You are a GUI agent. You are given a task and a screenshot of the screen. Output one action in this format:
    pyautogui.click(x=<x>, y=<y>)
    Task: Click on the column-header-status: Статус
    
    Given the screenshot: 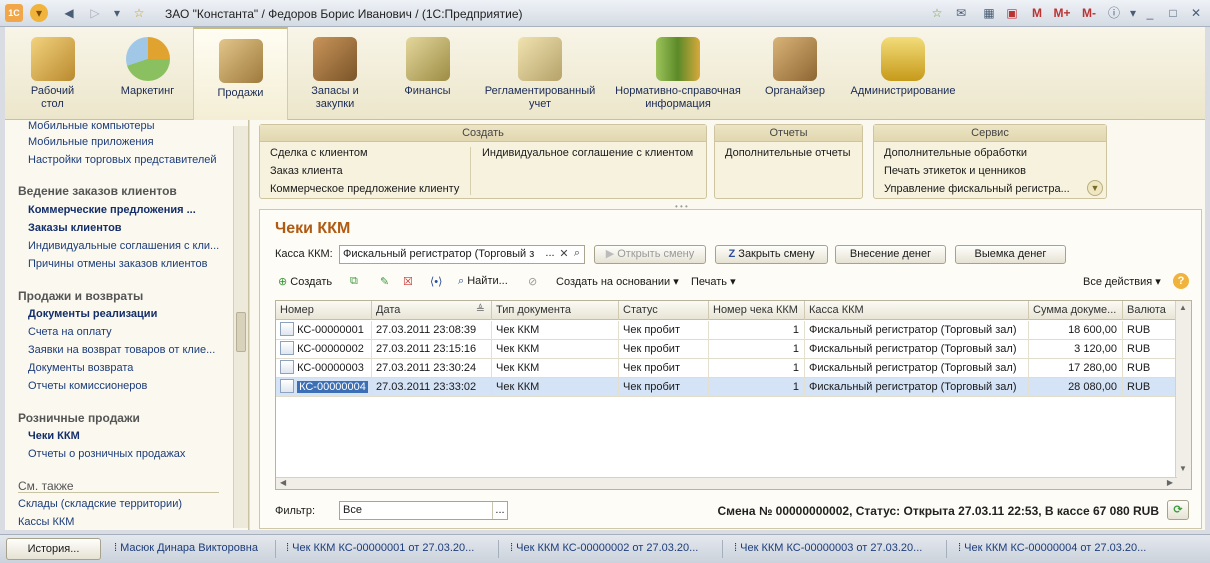 What is the action you would take?
    pyautogui.click(x=664, y=310)
    